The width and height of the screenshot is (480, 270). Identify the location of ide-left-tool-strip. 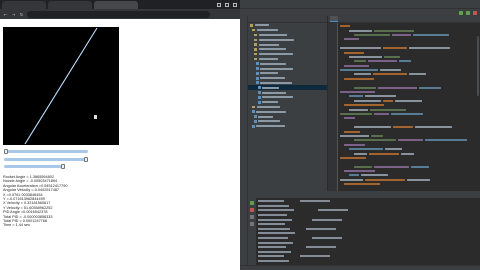
(244, 141).